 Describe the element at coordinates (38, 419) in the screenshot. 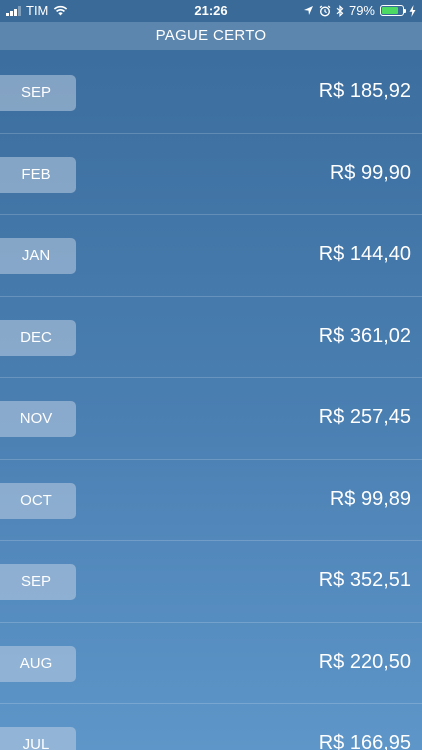

I see `month-button: NOV` at that location.